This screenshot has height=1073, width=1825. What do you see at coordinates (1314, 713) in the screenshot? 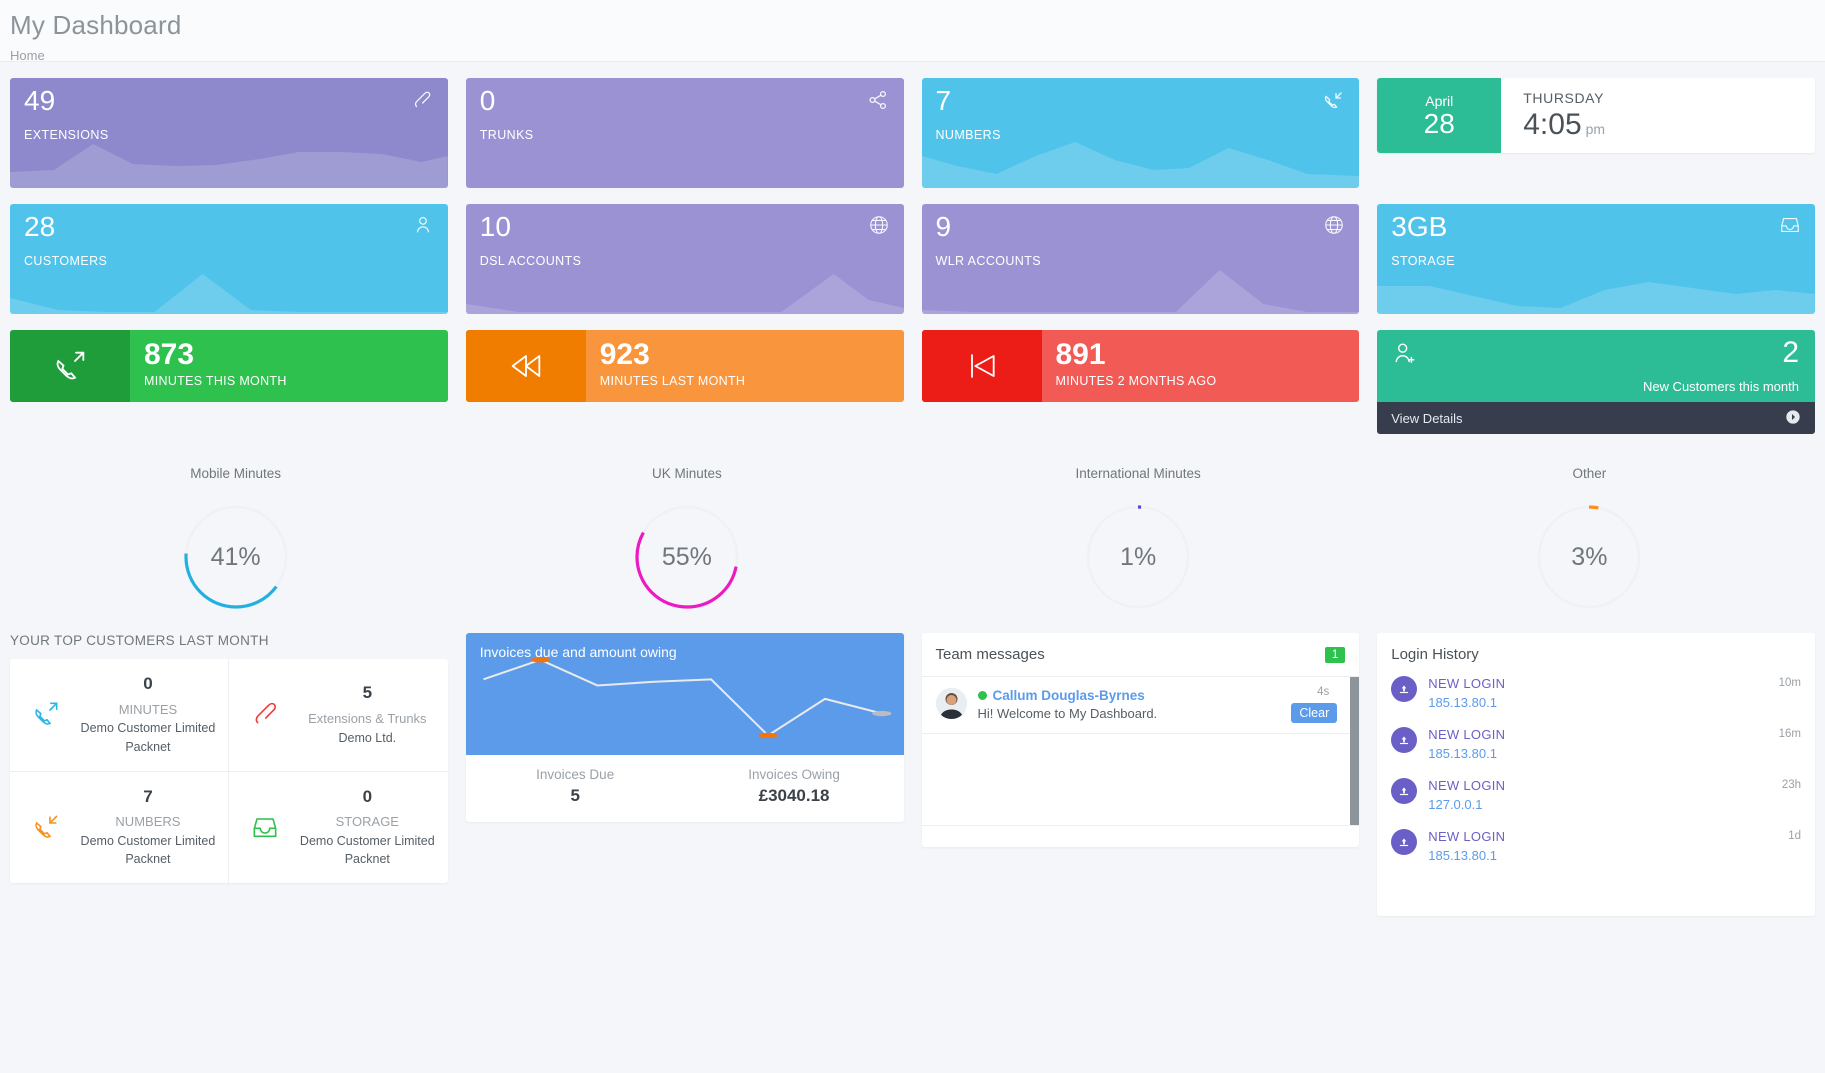
I see `clear-button: Clear` at bounding box center [1314, 713].